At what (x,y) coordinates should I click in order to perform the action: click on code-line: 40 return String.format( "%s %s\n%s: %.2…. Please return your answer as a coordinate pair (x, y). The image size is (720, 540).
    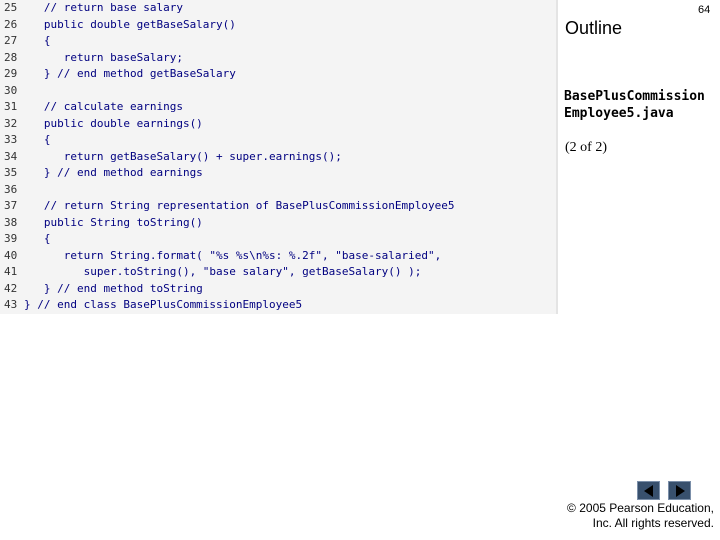
    Looking at the image, I should click on (278, 256).